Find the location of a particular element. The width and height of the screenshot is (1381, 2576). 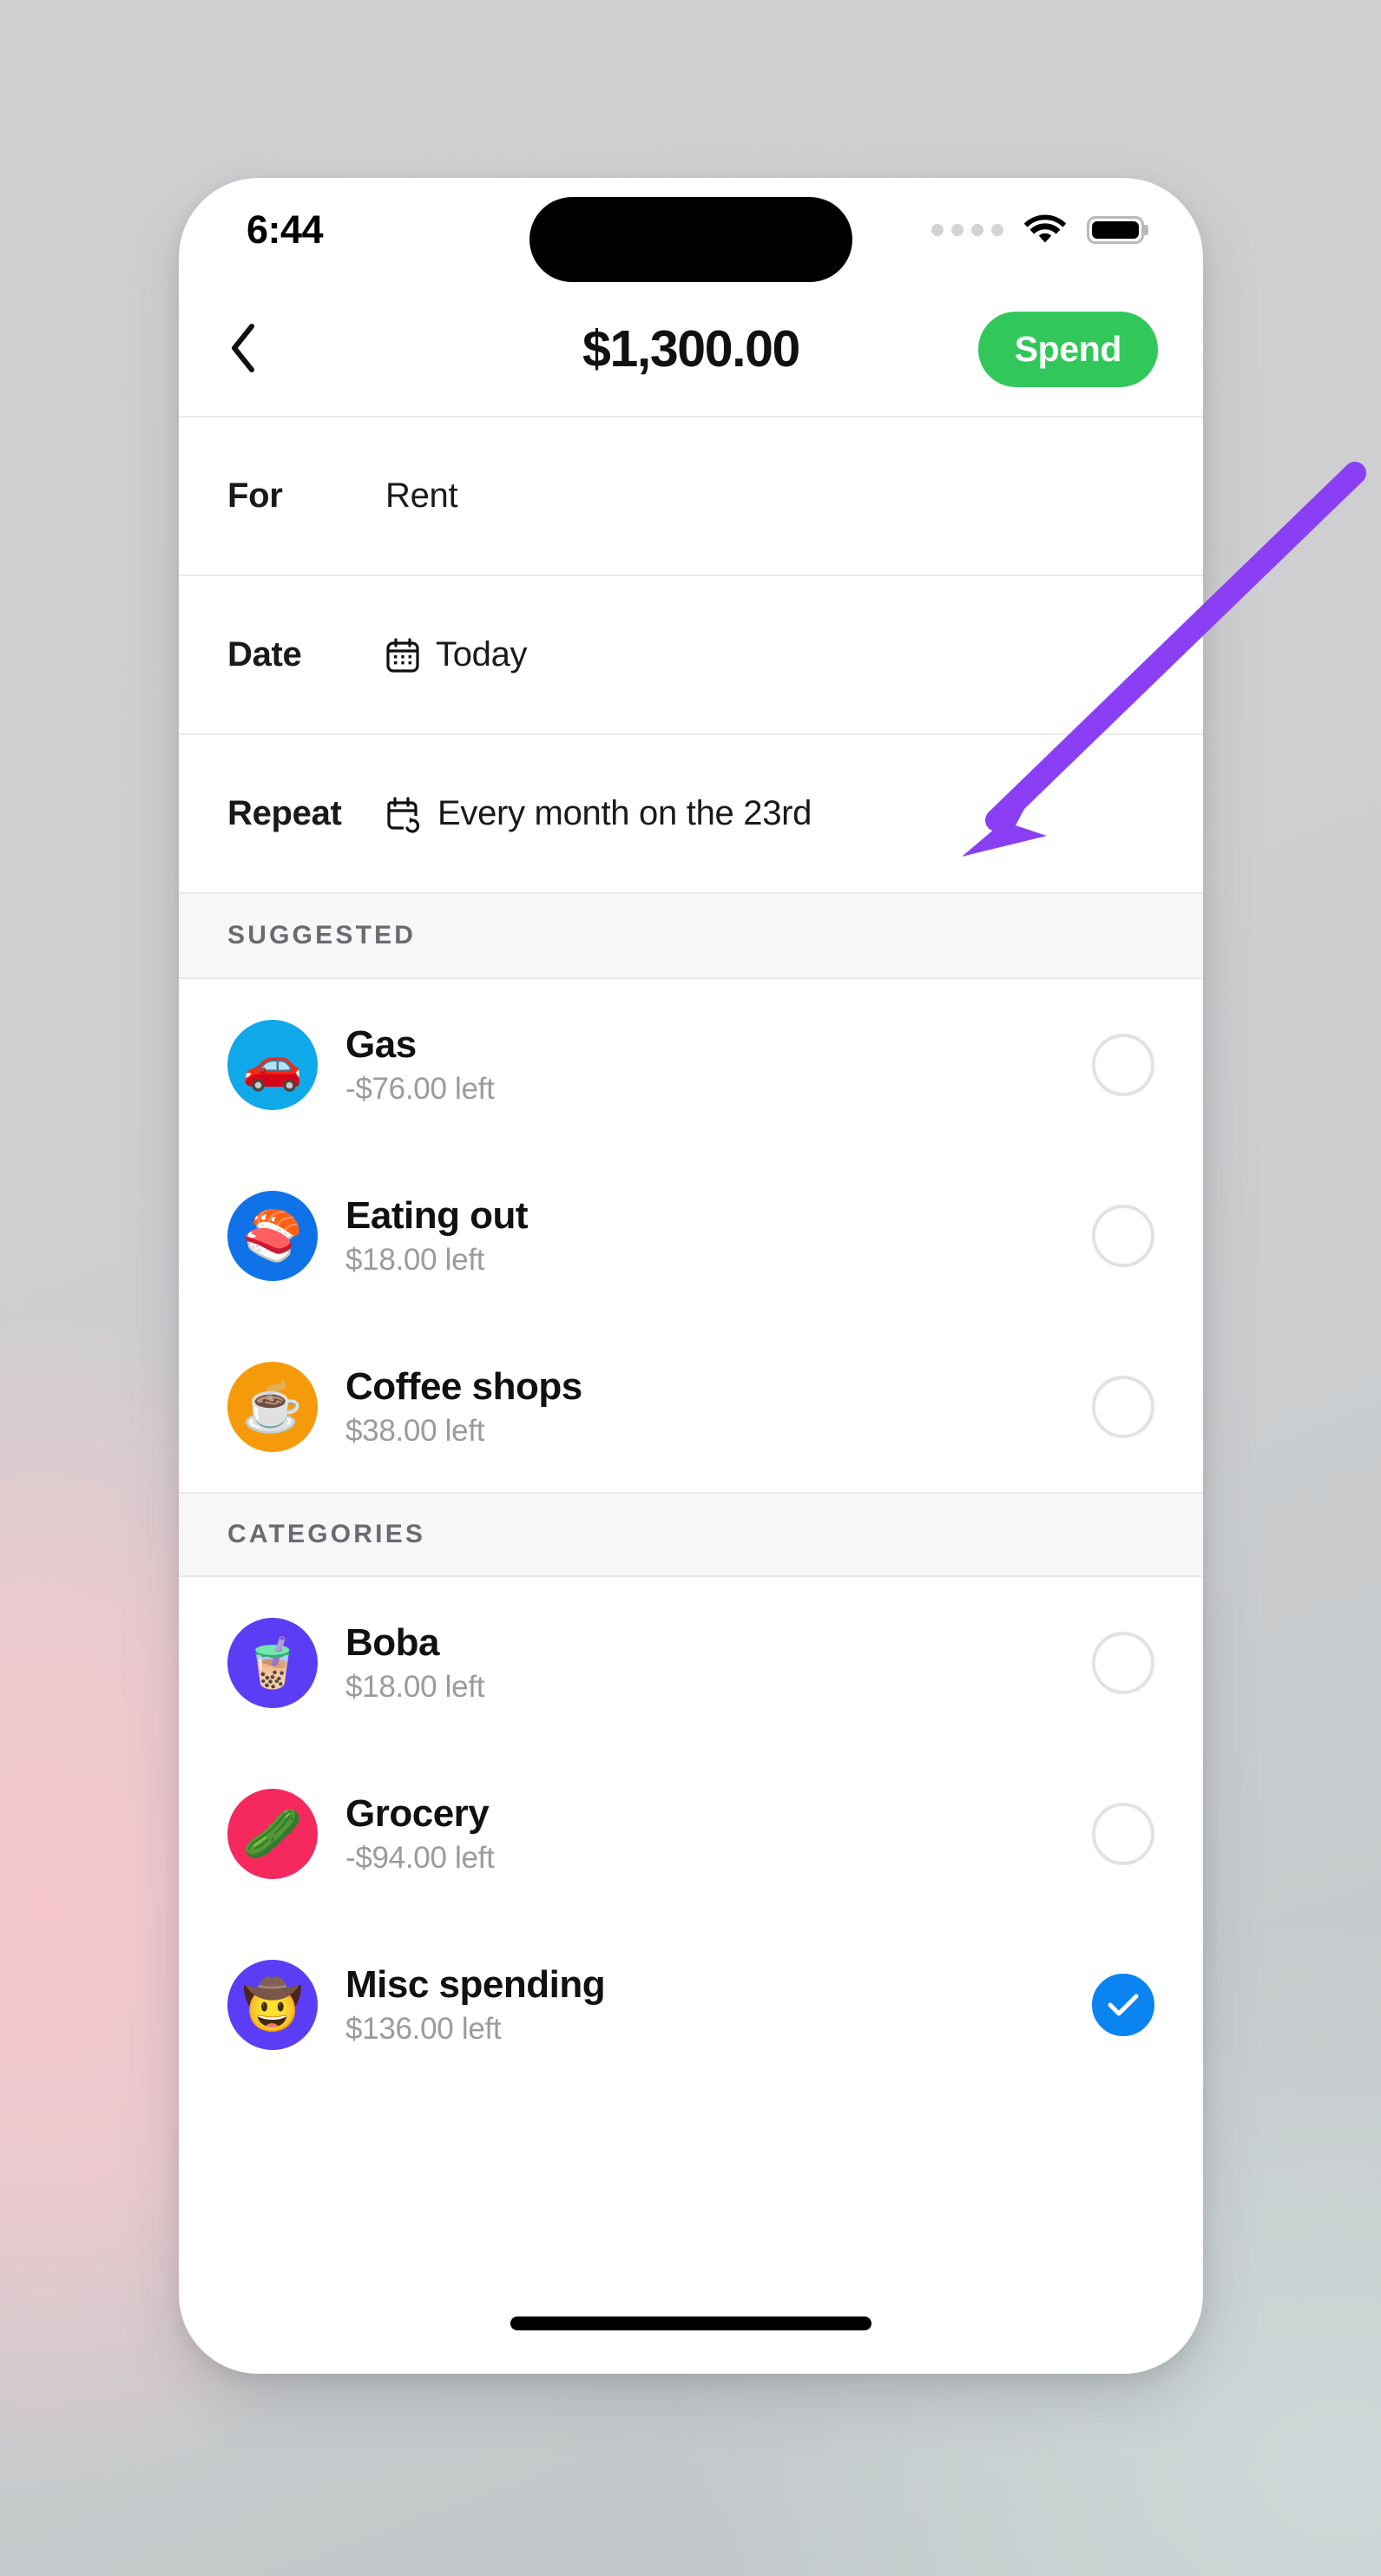

list-item-name: Gas is located at coordinates (381, 1044).